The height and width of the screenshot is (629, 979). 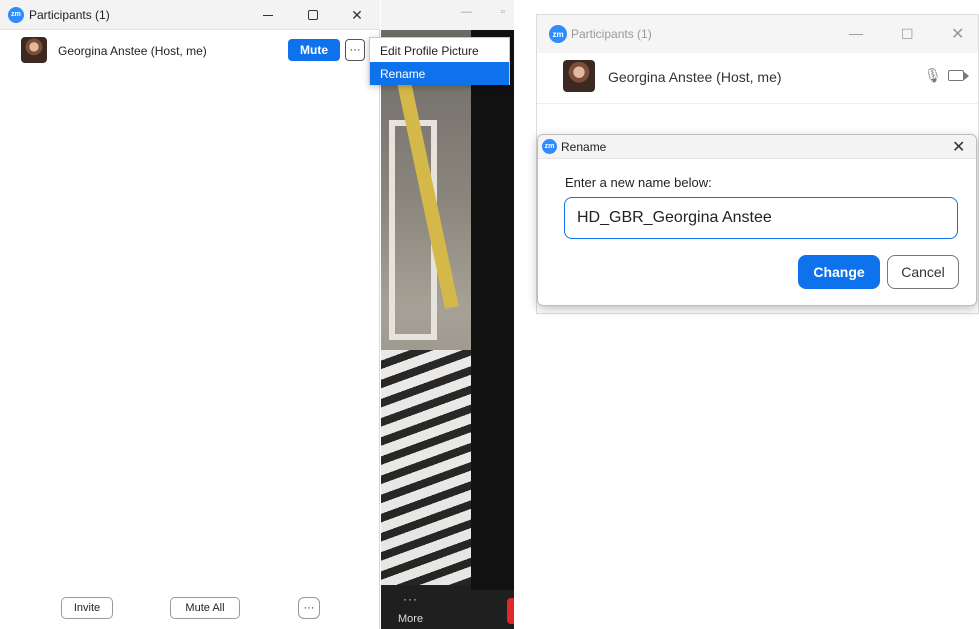 What do you see at coordinates (492, 310) in the screenshot?
I see `video-dark-area` at bounding box center [492, 310].